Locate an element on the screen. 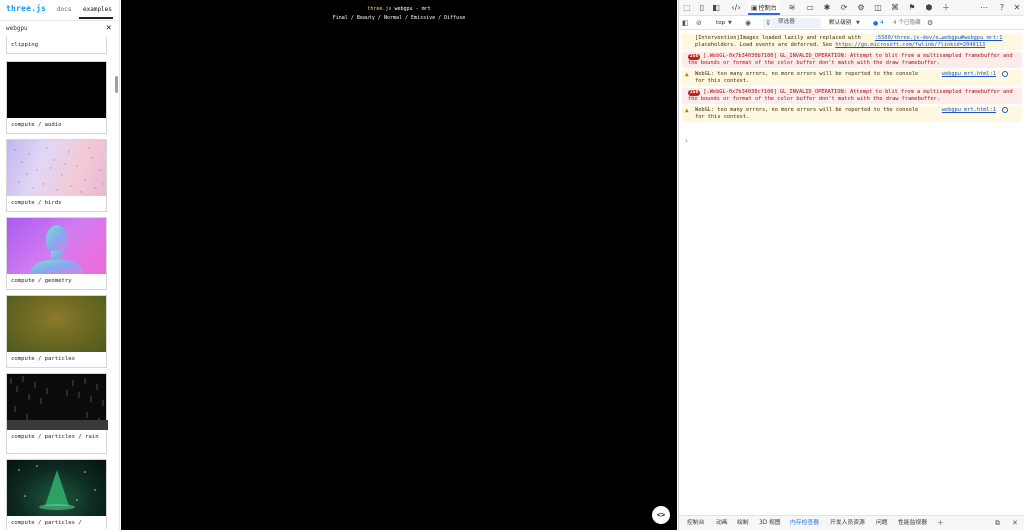 This screenshot has height=530, width=1024. sidebar-toggle-icon: ◧ is located at coordinates (685, 23).